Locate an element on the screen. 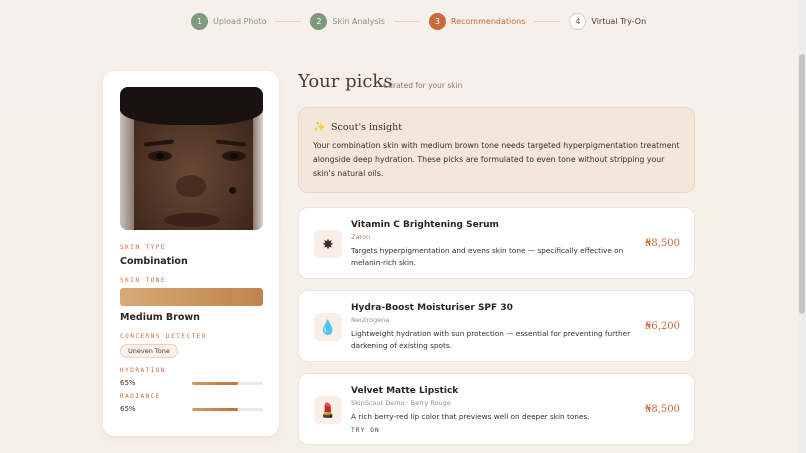 This screenshot has width=806, height=453. sun-icon: ✸ is located at coordinates (328, 244).